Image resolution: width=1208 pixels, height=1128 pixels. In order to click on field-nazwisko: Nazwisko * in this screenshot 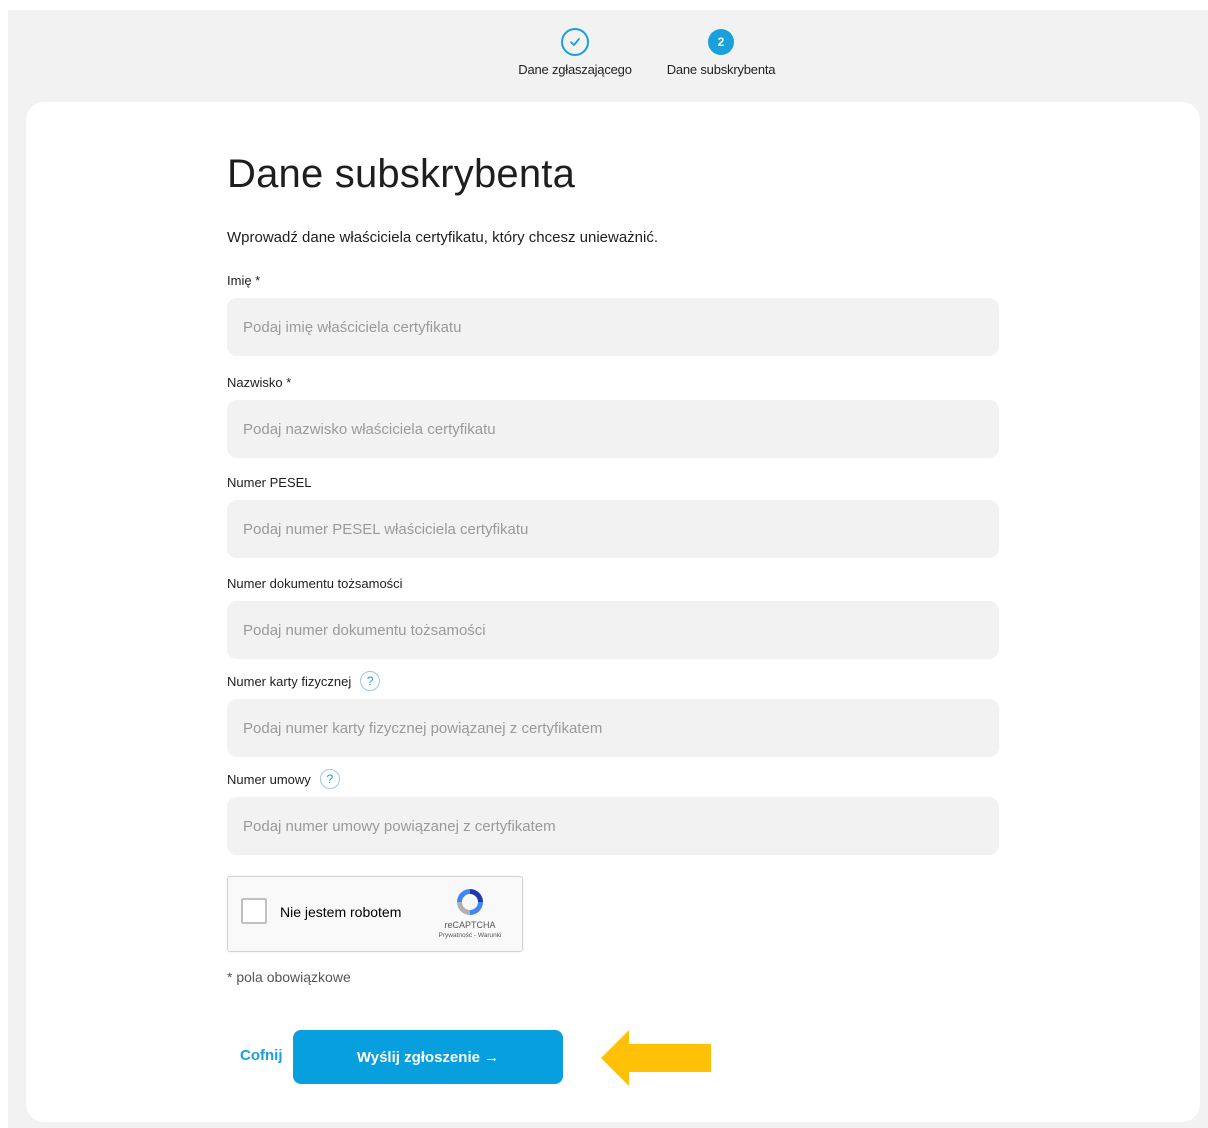, I will do `click(613, 414)`.